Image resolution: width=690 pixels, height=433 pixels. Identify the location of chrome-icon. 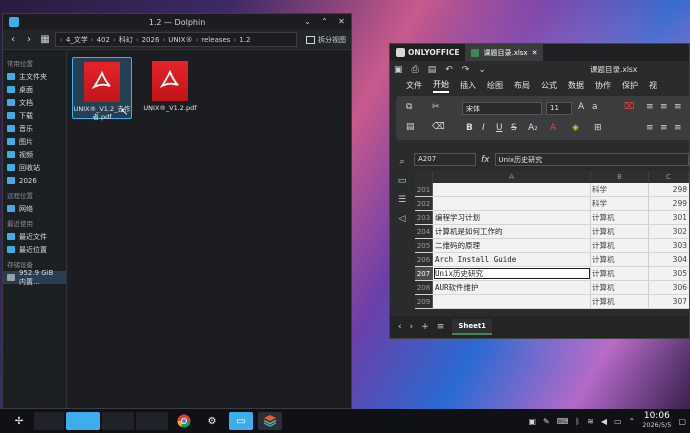
(184, 421).